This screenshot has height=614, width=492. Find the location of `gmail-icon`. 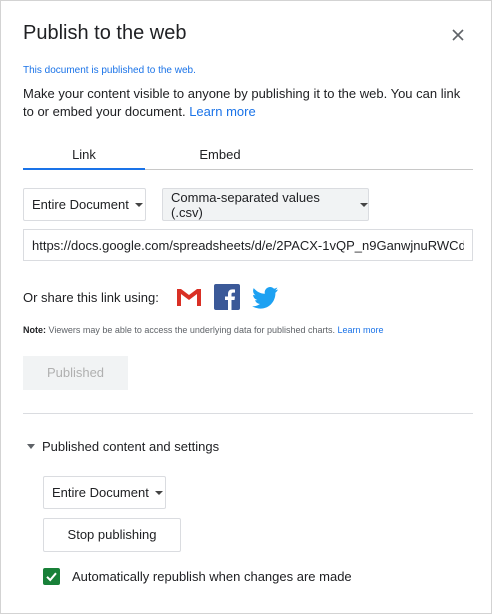

gmail-icon is located at coordinates (189, 297).